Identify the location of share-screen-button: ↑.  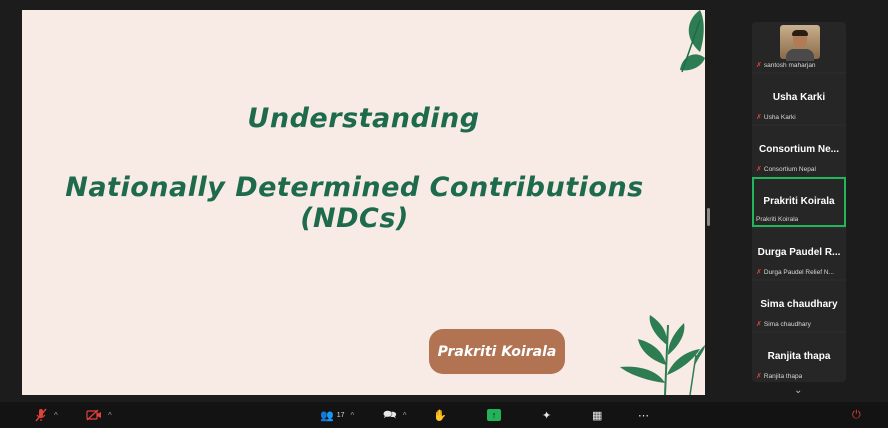
(494, 415).